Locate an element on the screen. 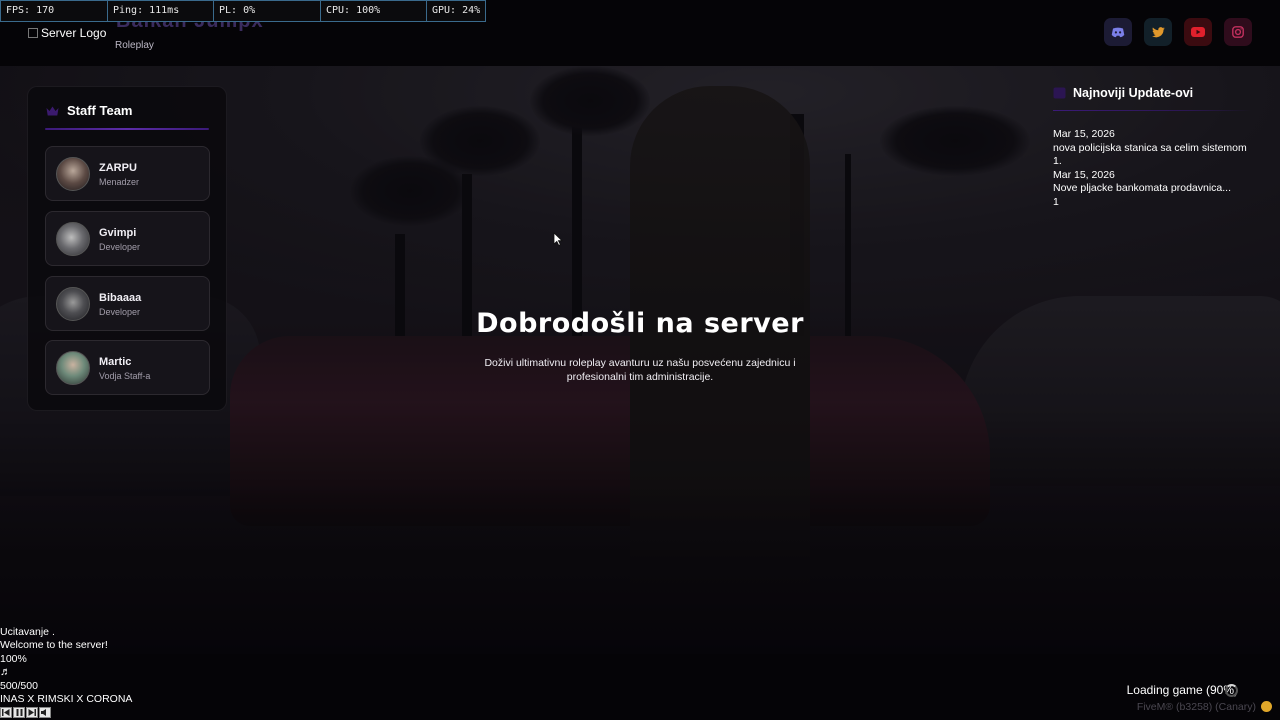 The height and width of the screenshot is (720, 1280). staff-header: Staff Team is located at coordinates (89, 110).